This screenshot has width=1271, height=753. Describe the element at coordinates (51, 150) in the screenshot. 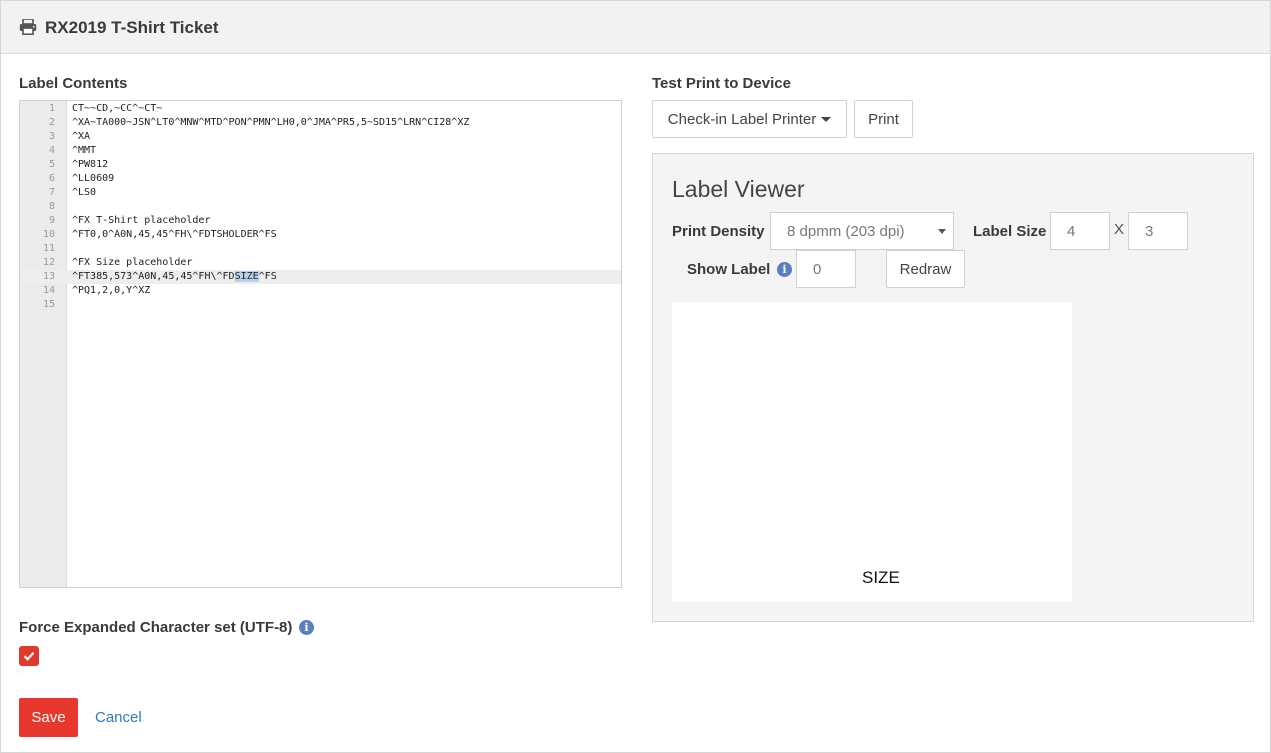

I see `line-number: 4` at that location.